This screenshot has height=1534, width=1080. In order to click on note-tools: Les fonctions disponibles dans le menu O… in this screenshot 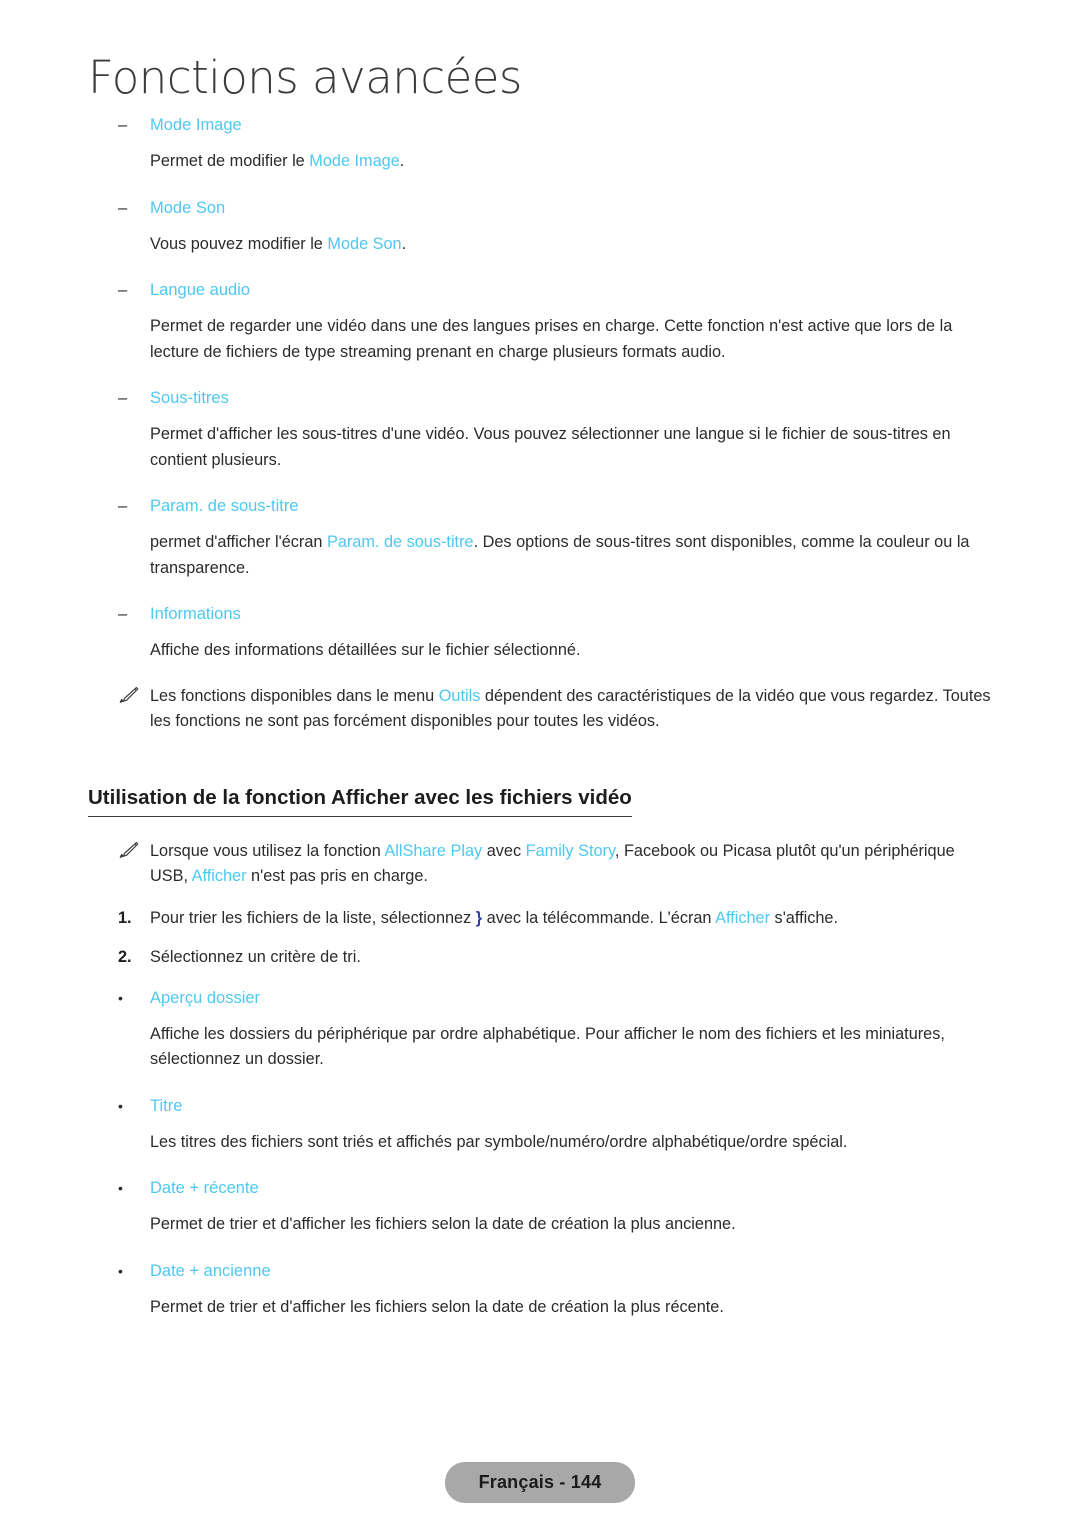, I will do `click(540, 709)`.